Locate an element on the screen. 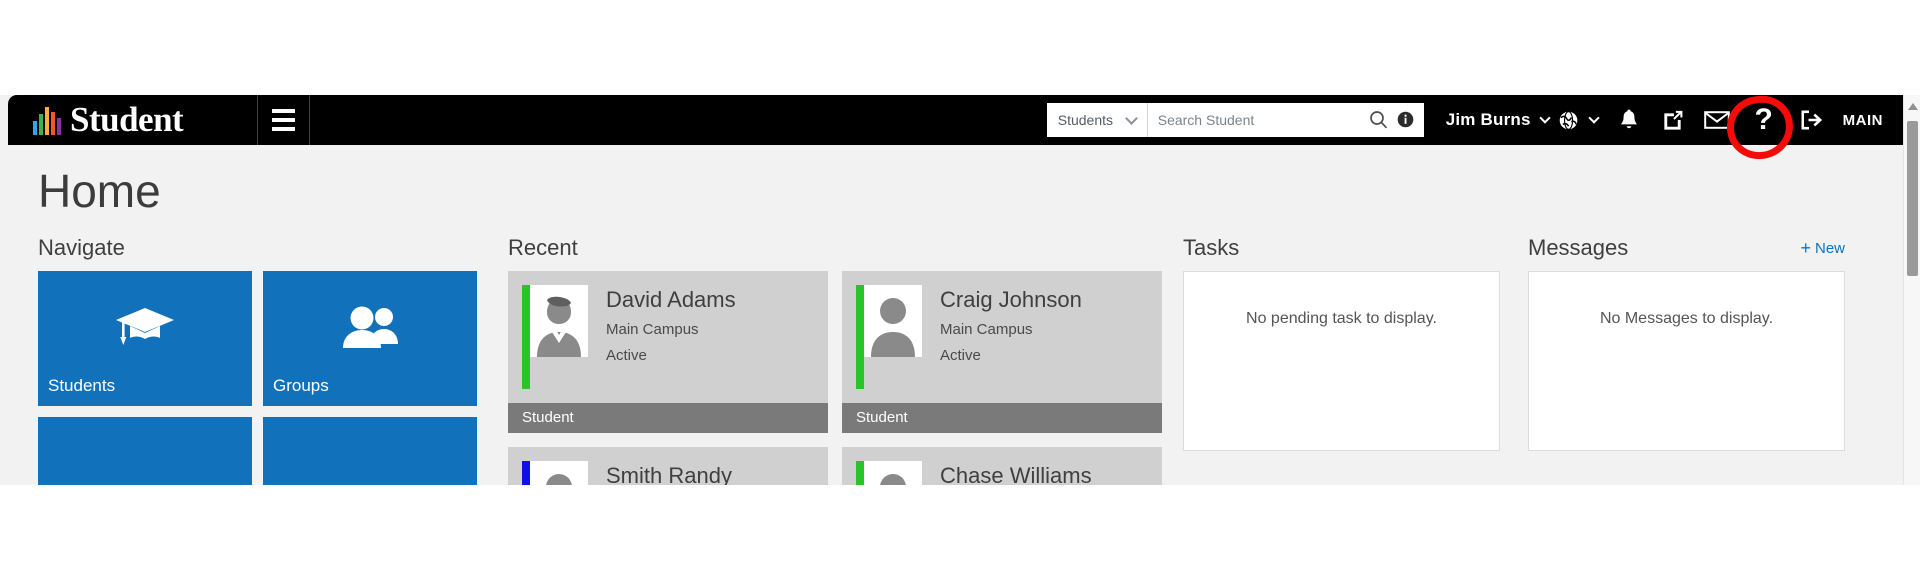 The image size is (1920, 570). search-group: Students is located at coordinates (1235, 120).